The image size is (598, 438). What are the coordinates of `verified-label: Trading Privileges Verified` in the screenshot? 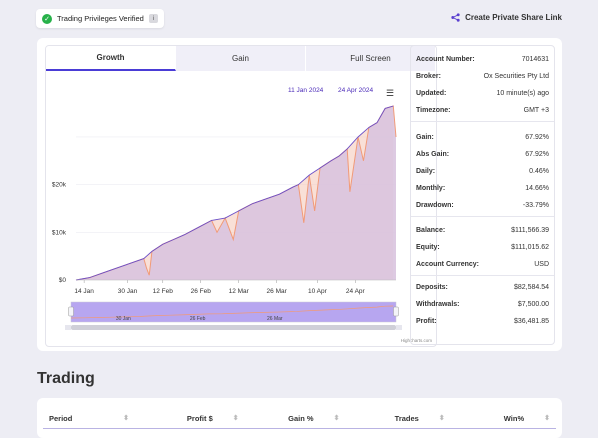 It's located at (100, 18).